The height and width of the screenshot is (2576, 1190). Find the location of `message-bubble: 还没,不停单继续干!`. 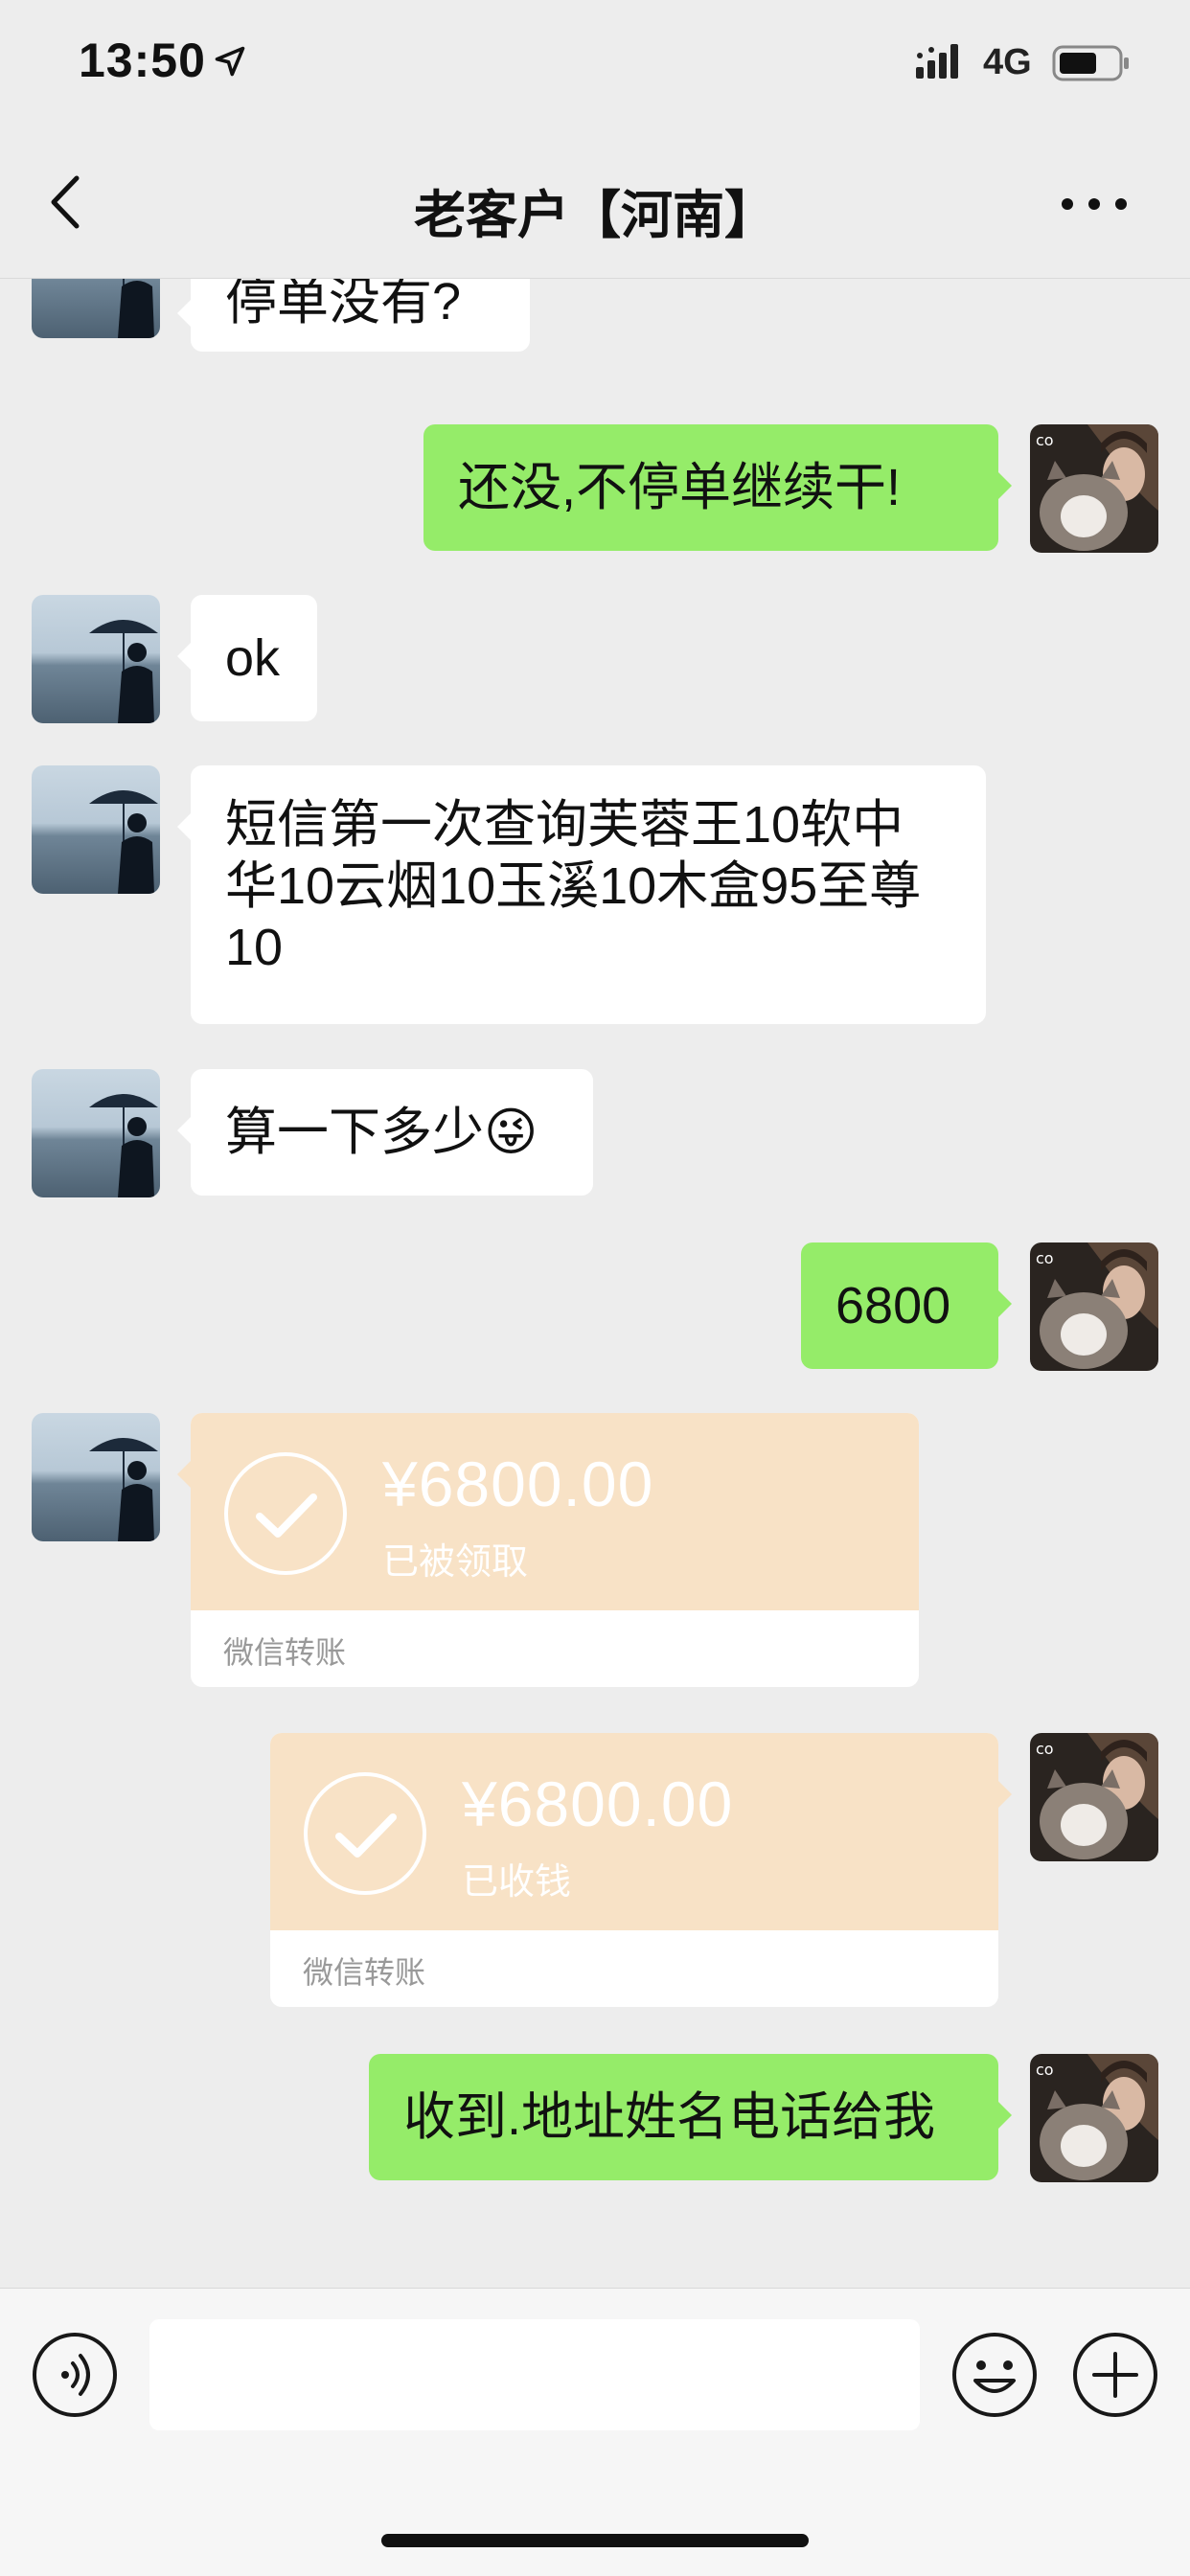

message-bubble: 还没,不停单继续干! is located at coordinates (717, 487).